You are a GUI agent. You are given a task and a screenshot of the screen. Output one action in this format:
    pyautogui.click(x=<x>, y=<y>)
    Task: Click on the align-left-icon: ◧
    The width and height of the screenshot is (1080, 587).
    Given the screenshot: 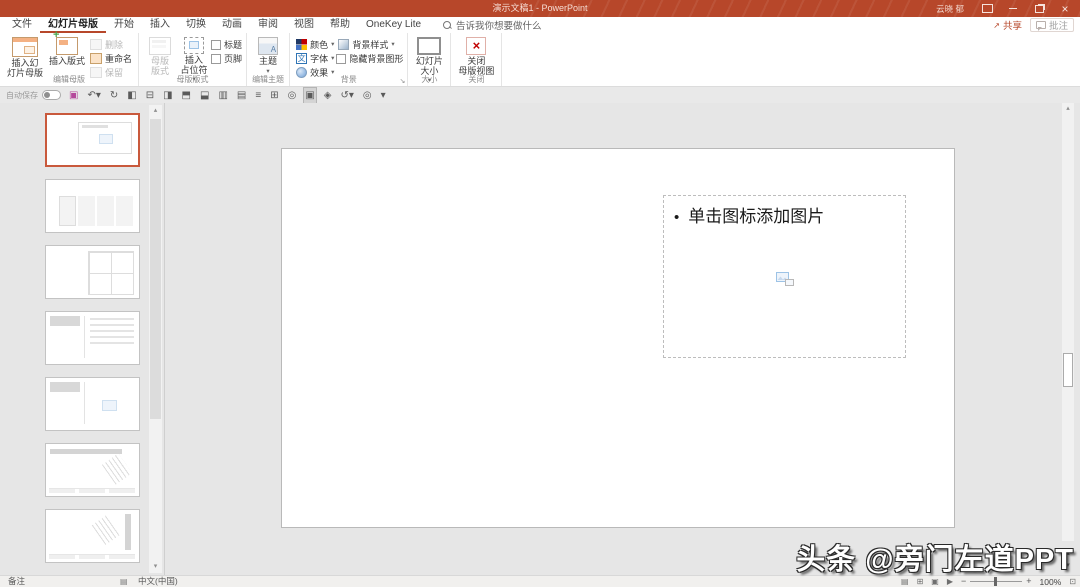 What is the action you would take?
    pyautogui.click(x=131, y=95)
    